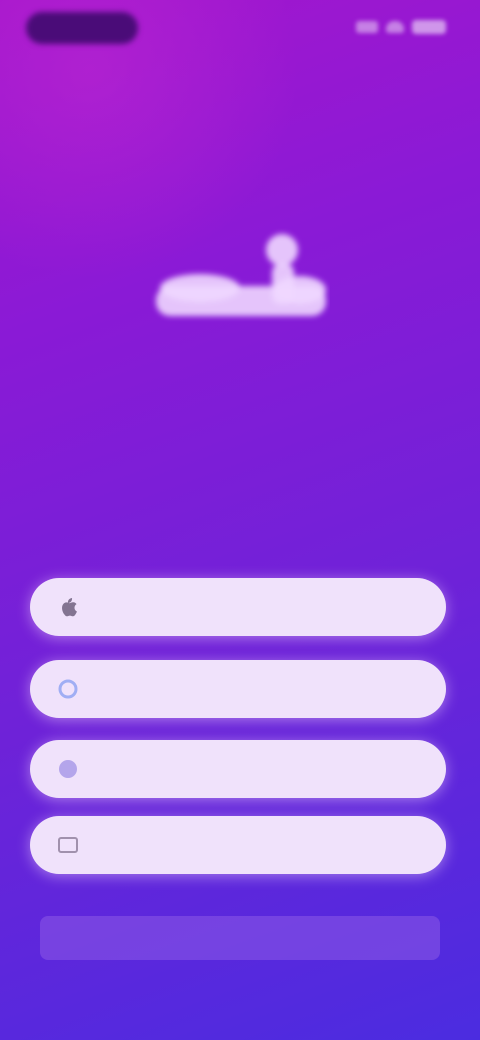  What do you see at coordinates (238, 845) in the screenshot?
I see `continue-with-email-button` at bounding box center [238, 845].